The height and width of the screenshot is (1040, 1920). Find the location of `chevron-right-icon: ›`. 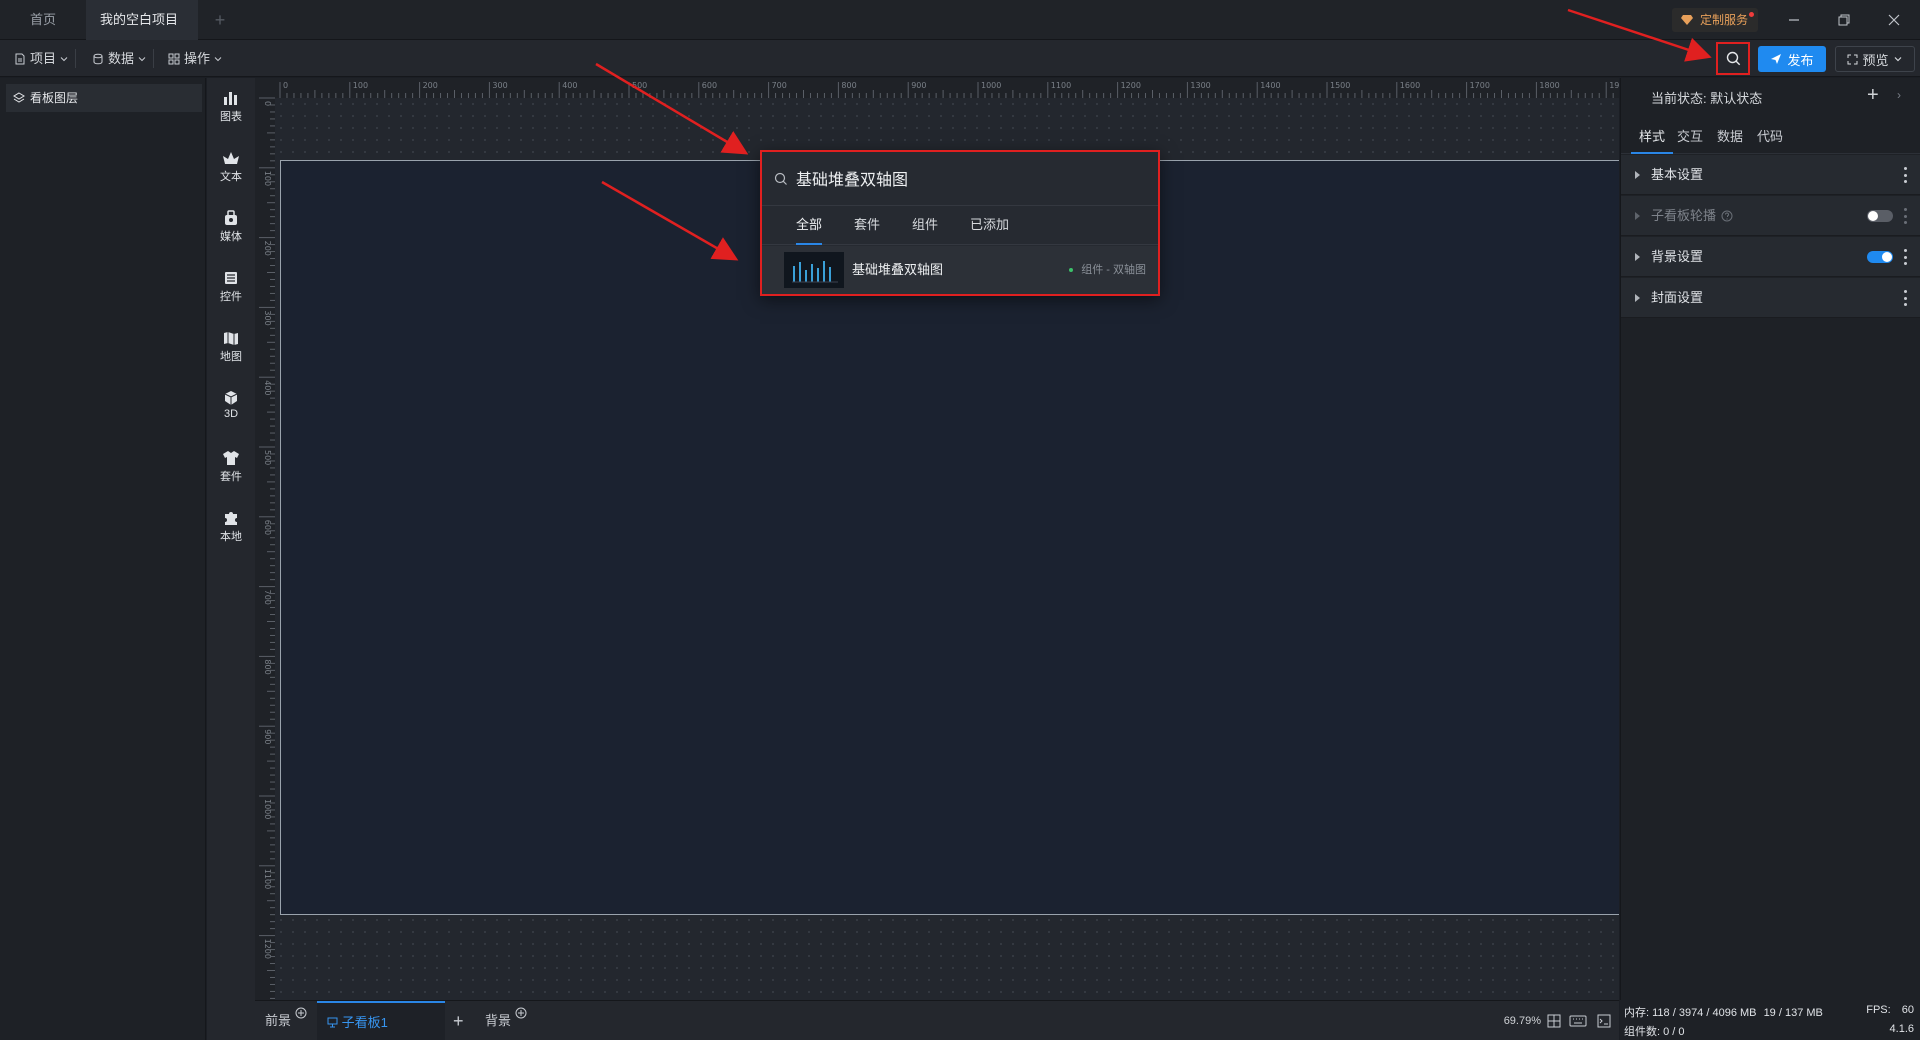

chevron-right-icon: › is located at coordinates (1899, 95).